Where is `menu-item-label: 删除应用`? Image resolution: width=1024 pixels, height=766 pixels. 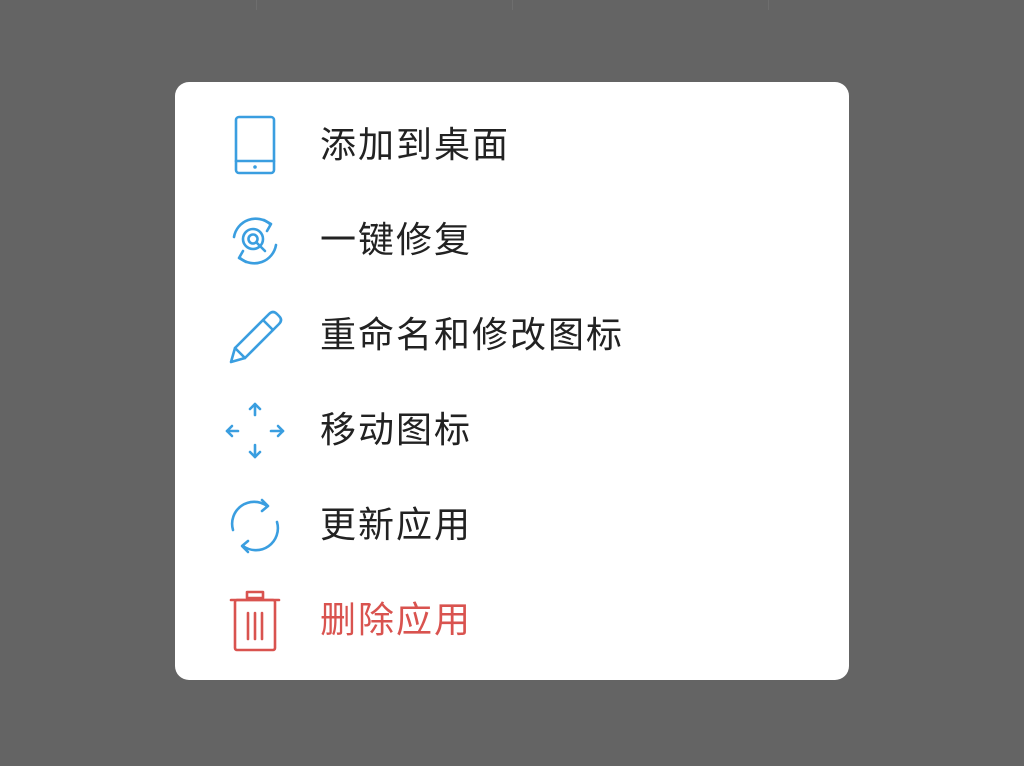 menu-item-label: 删除应用 is located at coordinates (396, 620).